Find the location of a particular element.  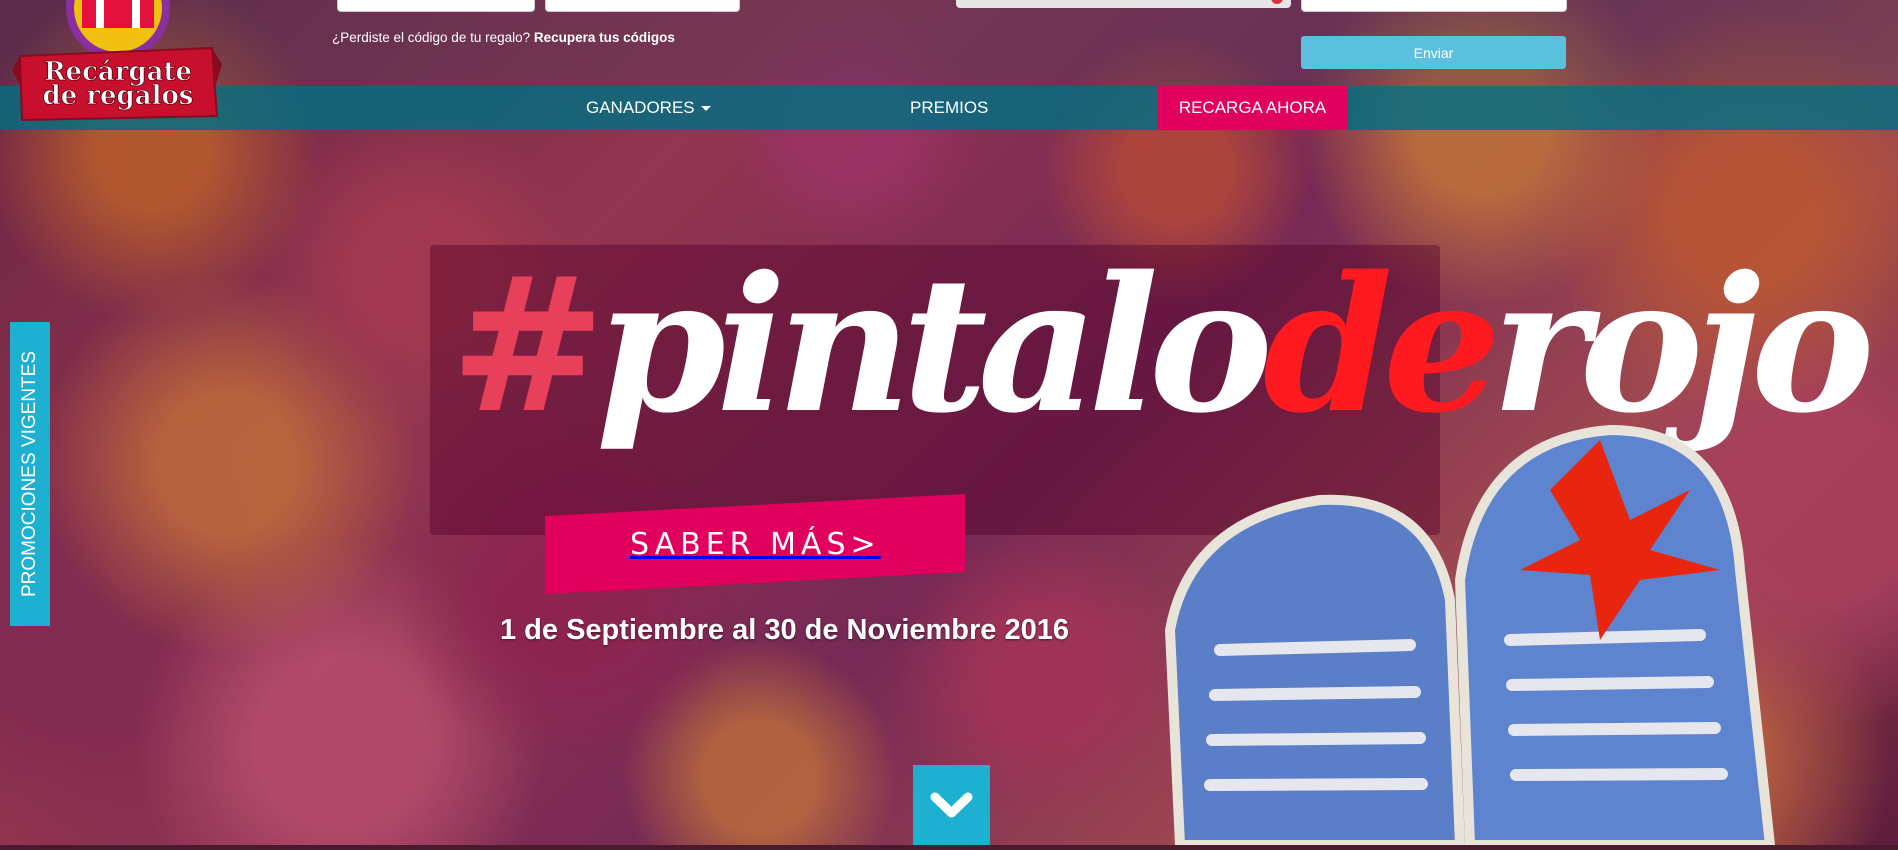

logo-text-line2: de regalos is located at coordinates (118, 96).